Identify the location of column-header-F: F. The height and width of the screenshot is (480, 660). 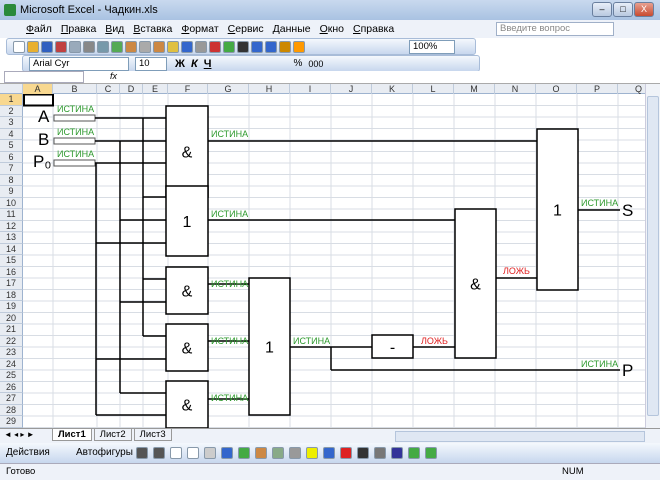
(188, 89).